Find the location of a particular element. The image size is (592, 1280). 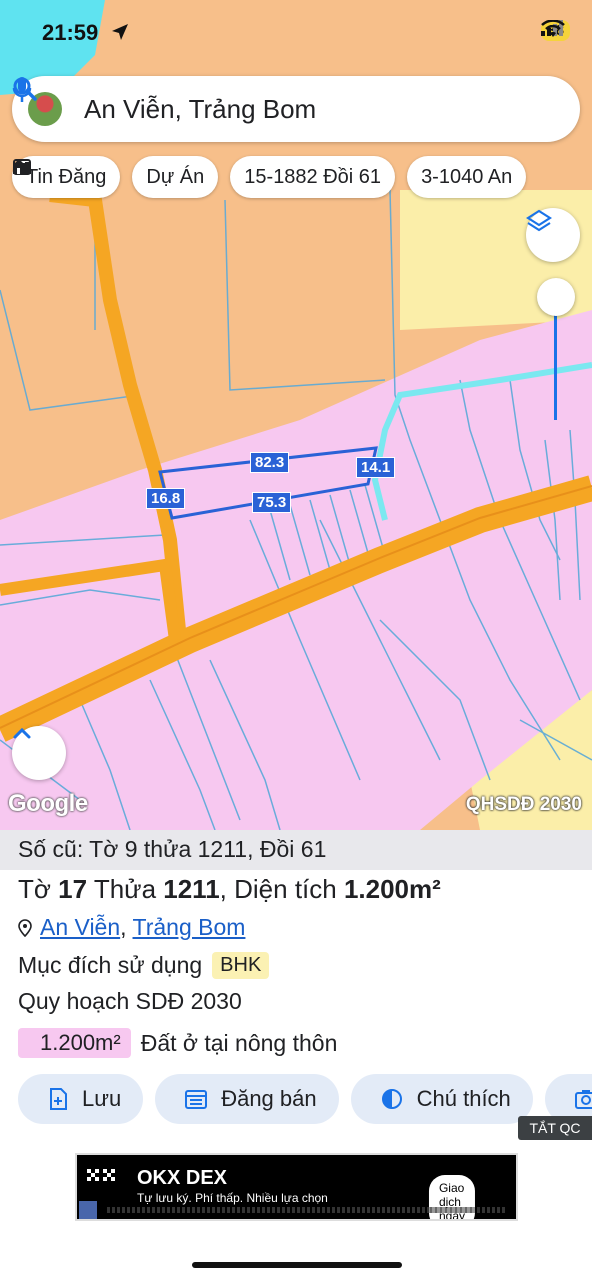

location-pin-icon is located at coordinates (25, 927).